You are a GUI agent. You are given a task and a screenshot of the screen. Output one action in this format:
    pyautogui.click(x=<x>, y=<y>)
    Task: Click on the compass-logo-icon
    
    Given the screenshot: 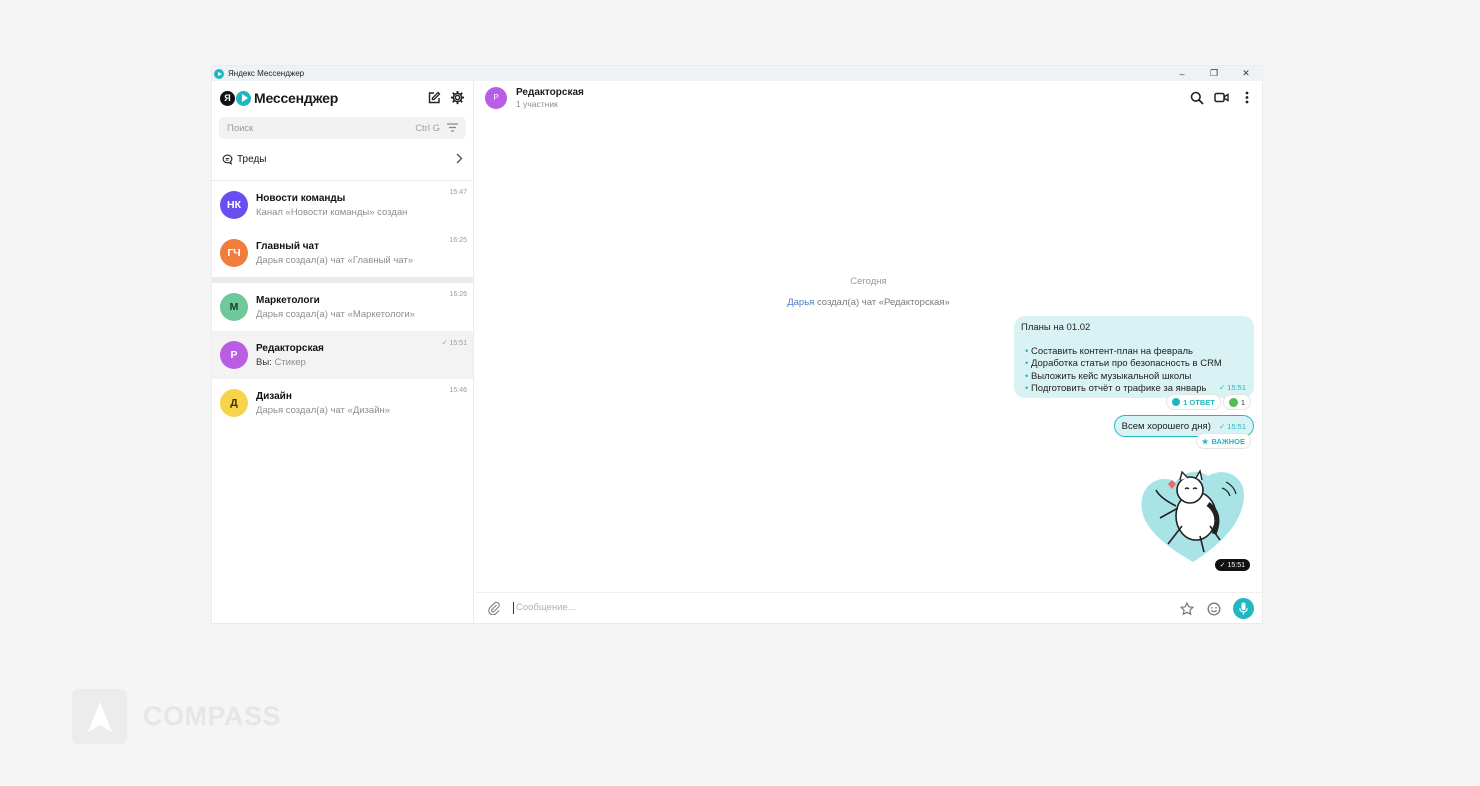 What is the action you would take?
    pyautogui.click(x=99, y=716)
    